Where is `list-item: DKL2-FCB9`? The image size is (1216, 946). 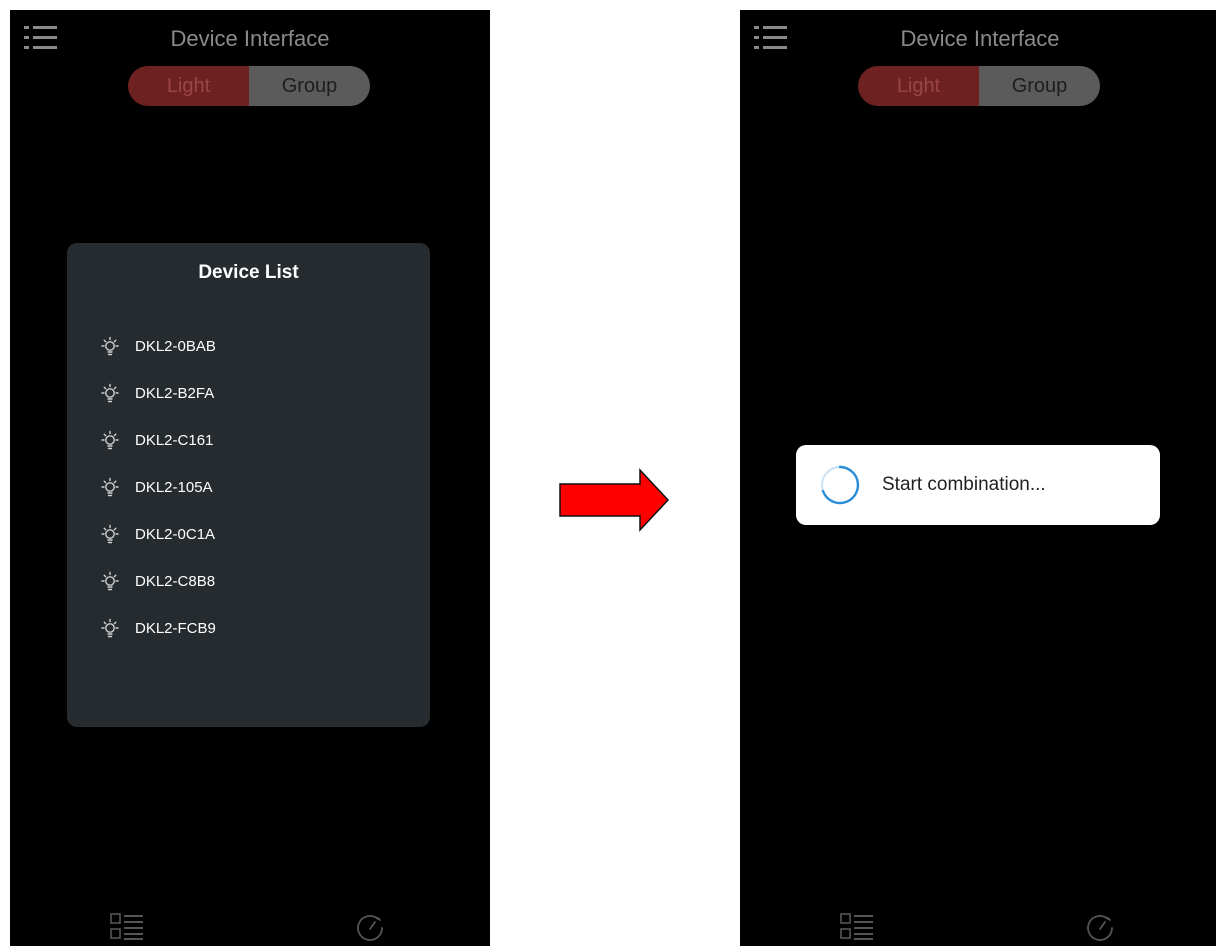 list-item: DKL2-FCB9 is located at coordinates (157, 628).